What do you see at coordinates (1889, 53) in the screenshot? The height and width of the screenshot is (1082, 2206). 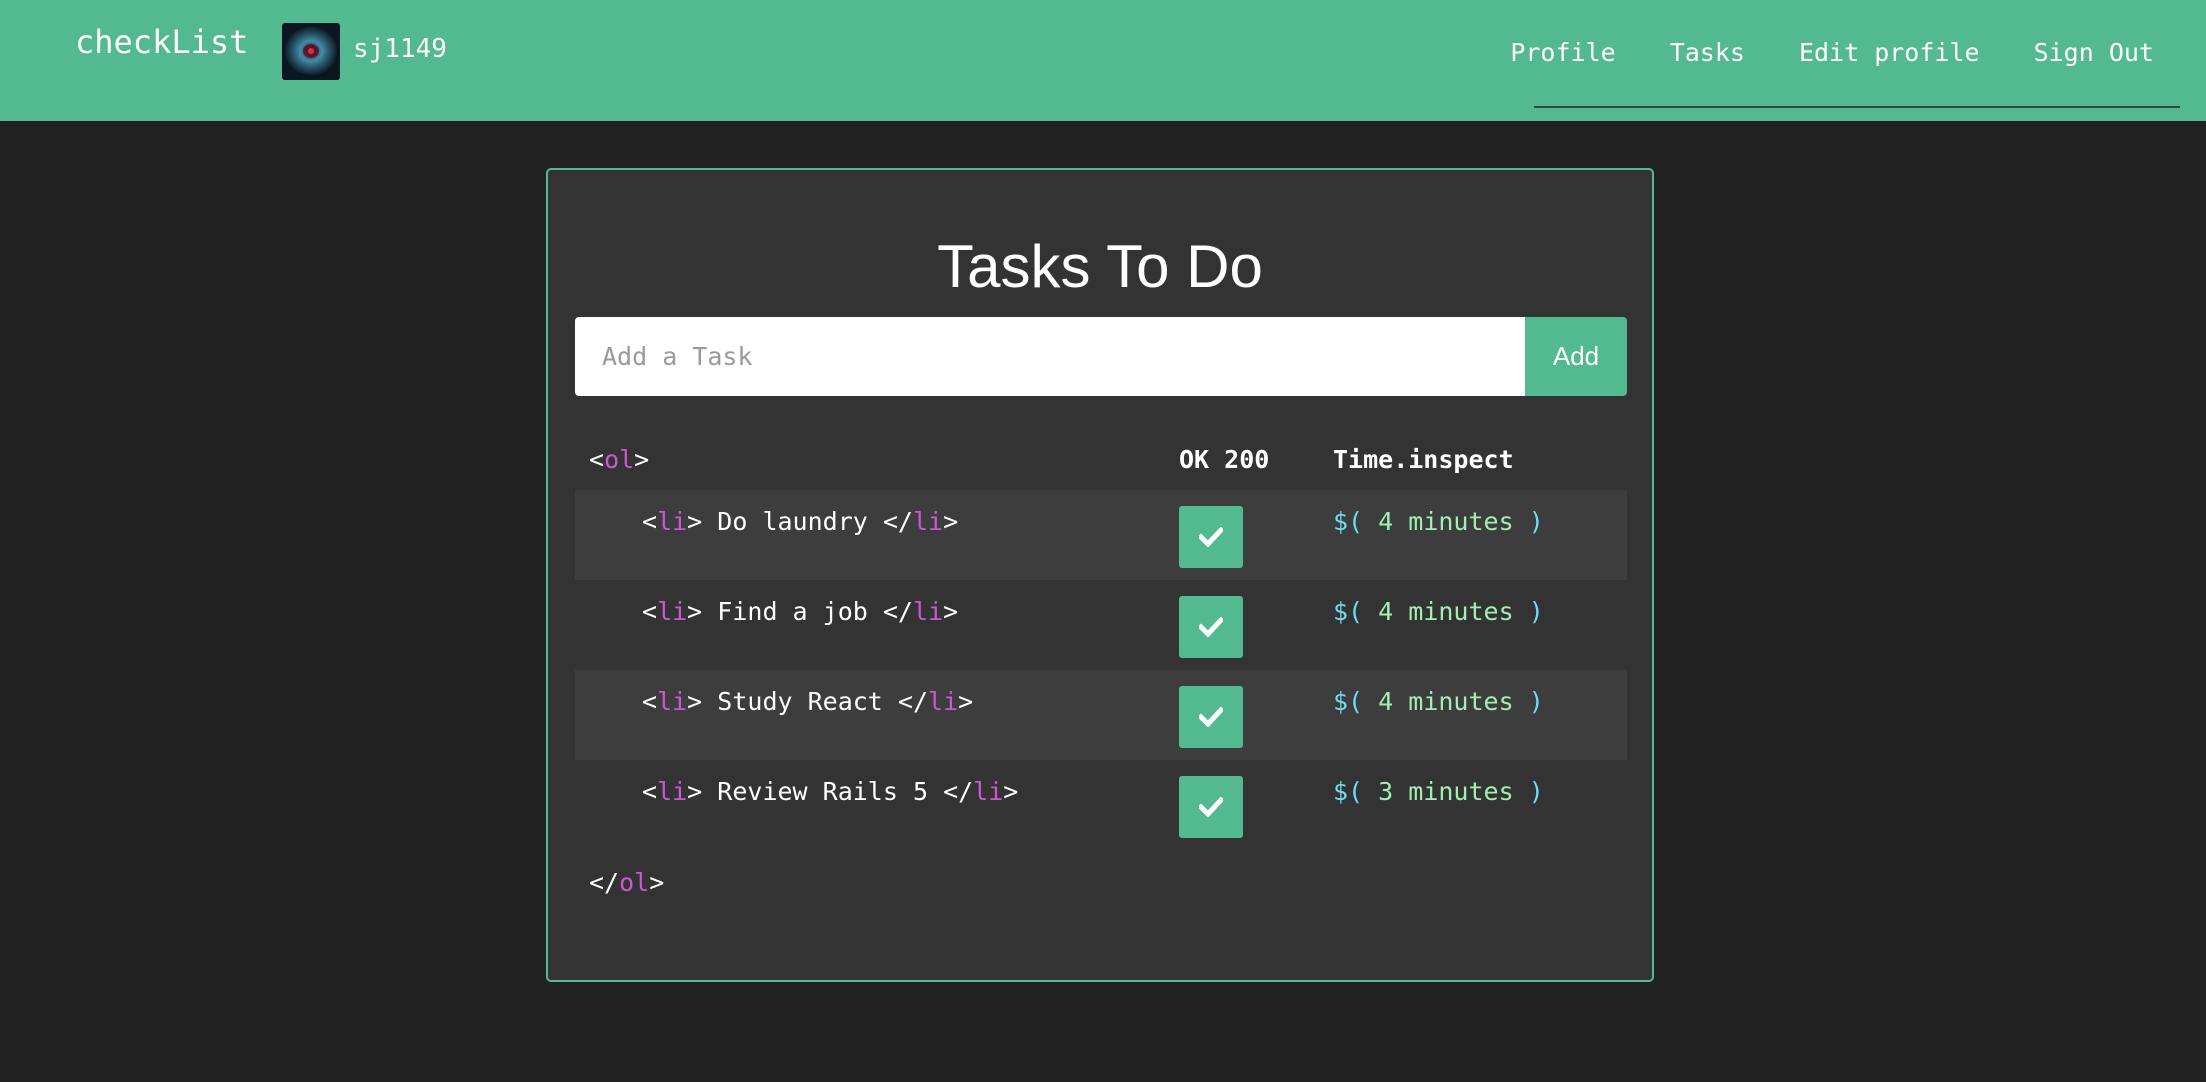 I see `nav-edit-profile-link: Edit profile` at bounding box center [1889, 53].